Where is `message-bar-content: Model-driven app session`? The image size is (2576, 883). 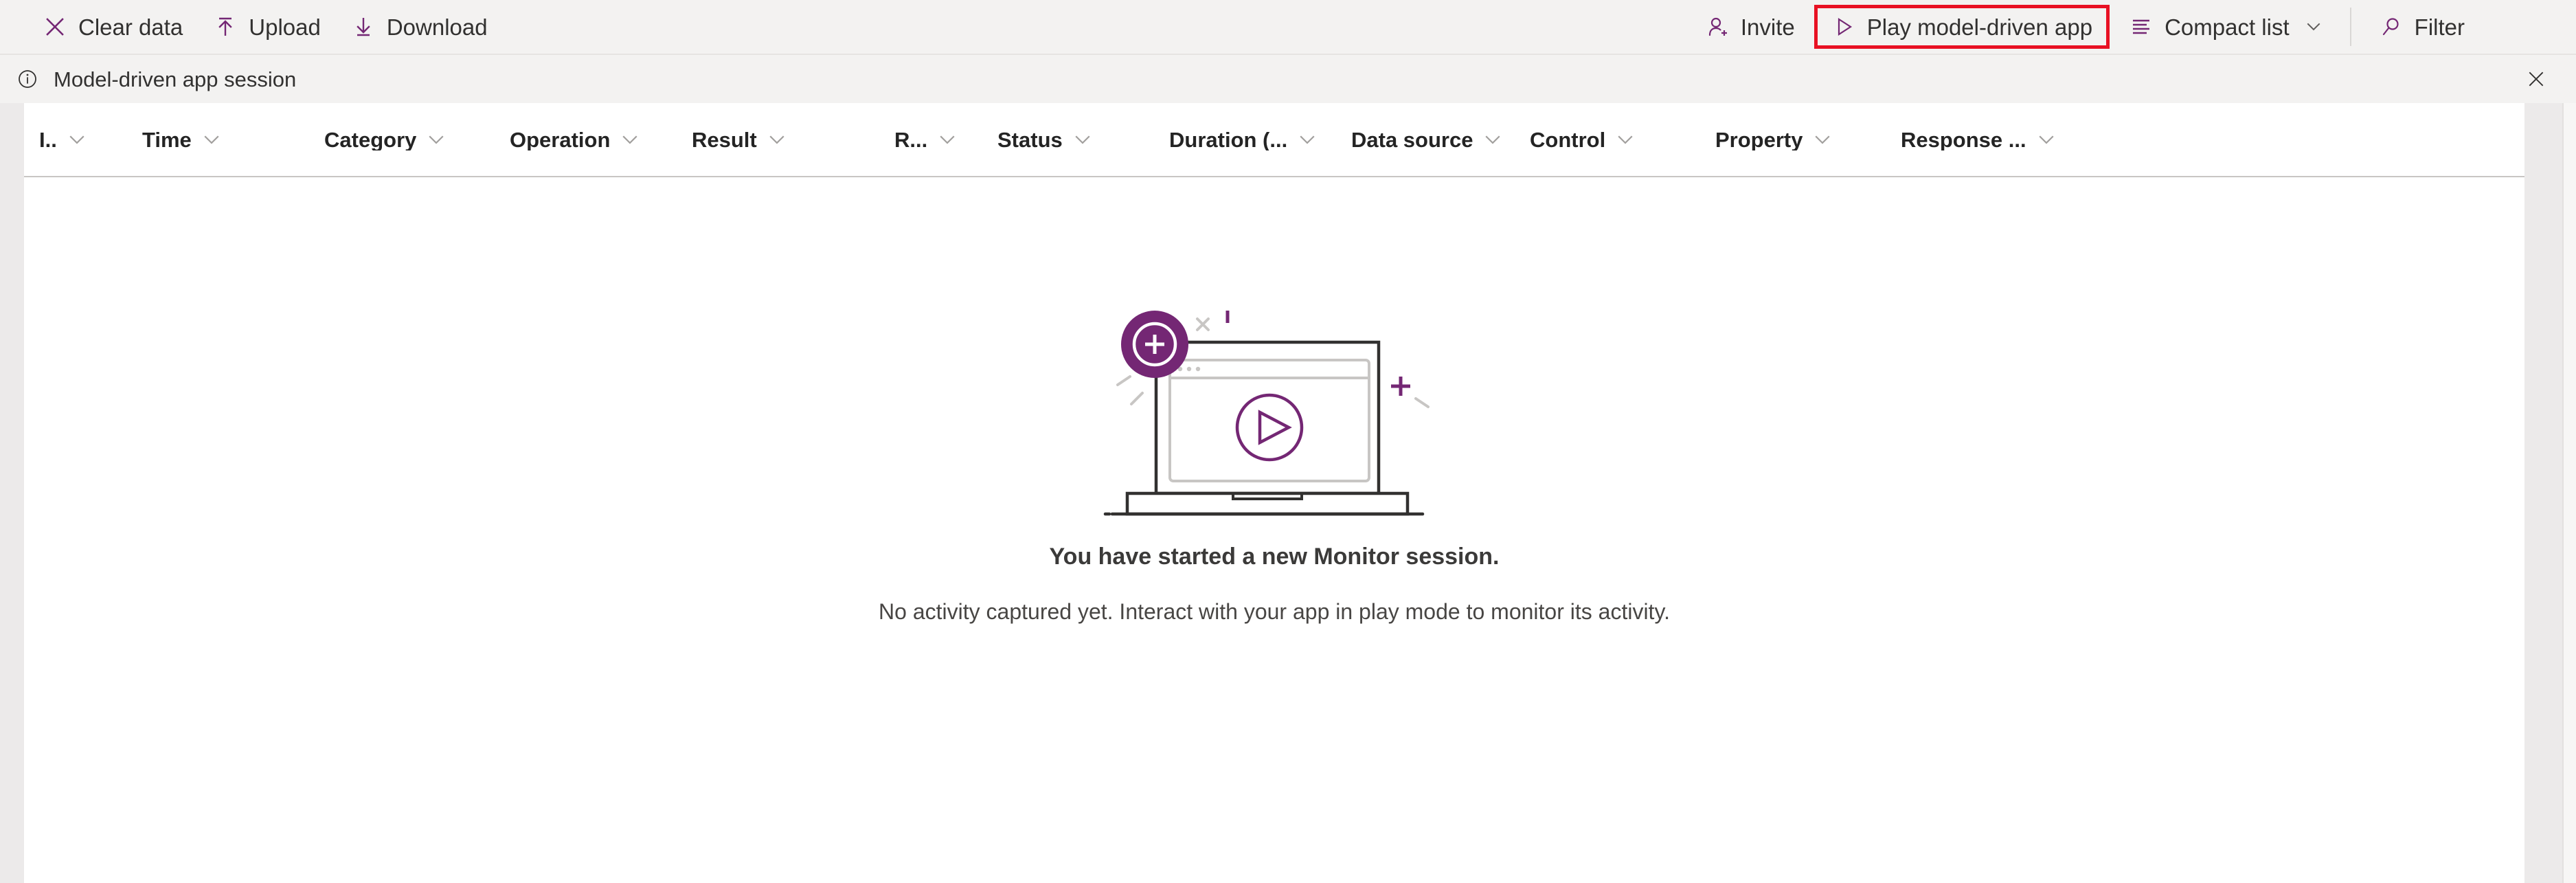 message-bar-content: Model-driven app session is located at coordinates (155, 79).